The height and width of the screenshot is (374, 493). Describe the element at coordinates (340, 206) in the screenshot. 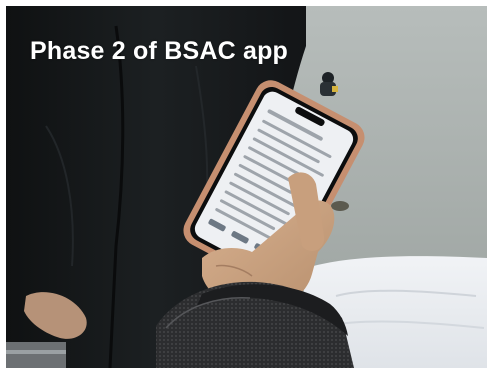

I see `bird` at that location.